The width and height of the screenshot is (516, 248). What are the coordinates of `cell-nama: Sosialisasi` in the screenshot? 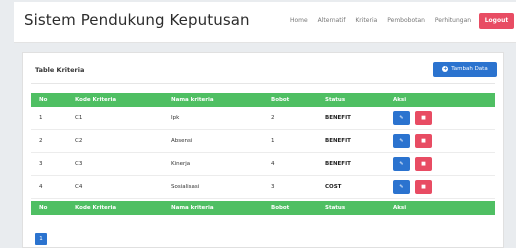 It's located at (185, 187).